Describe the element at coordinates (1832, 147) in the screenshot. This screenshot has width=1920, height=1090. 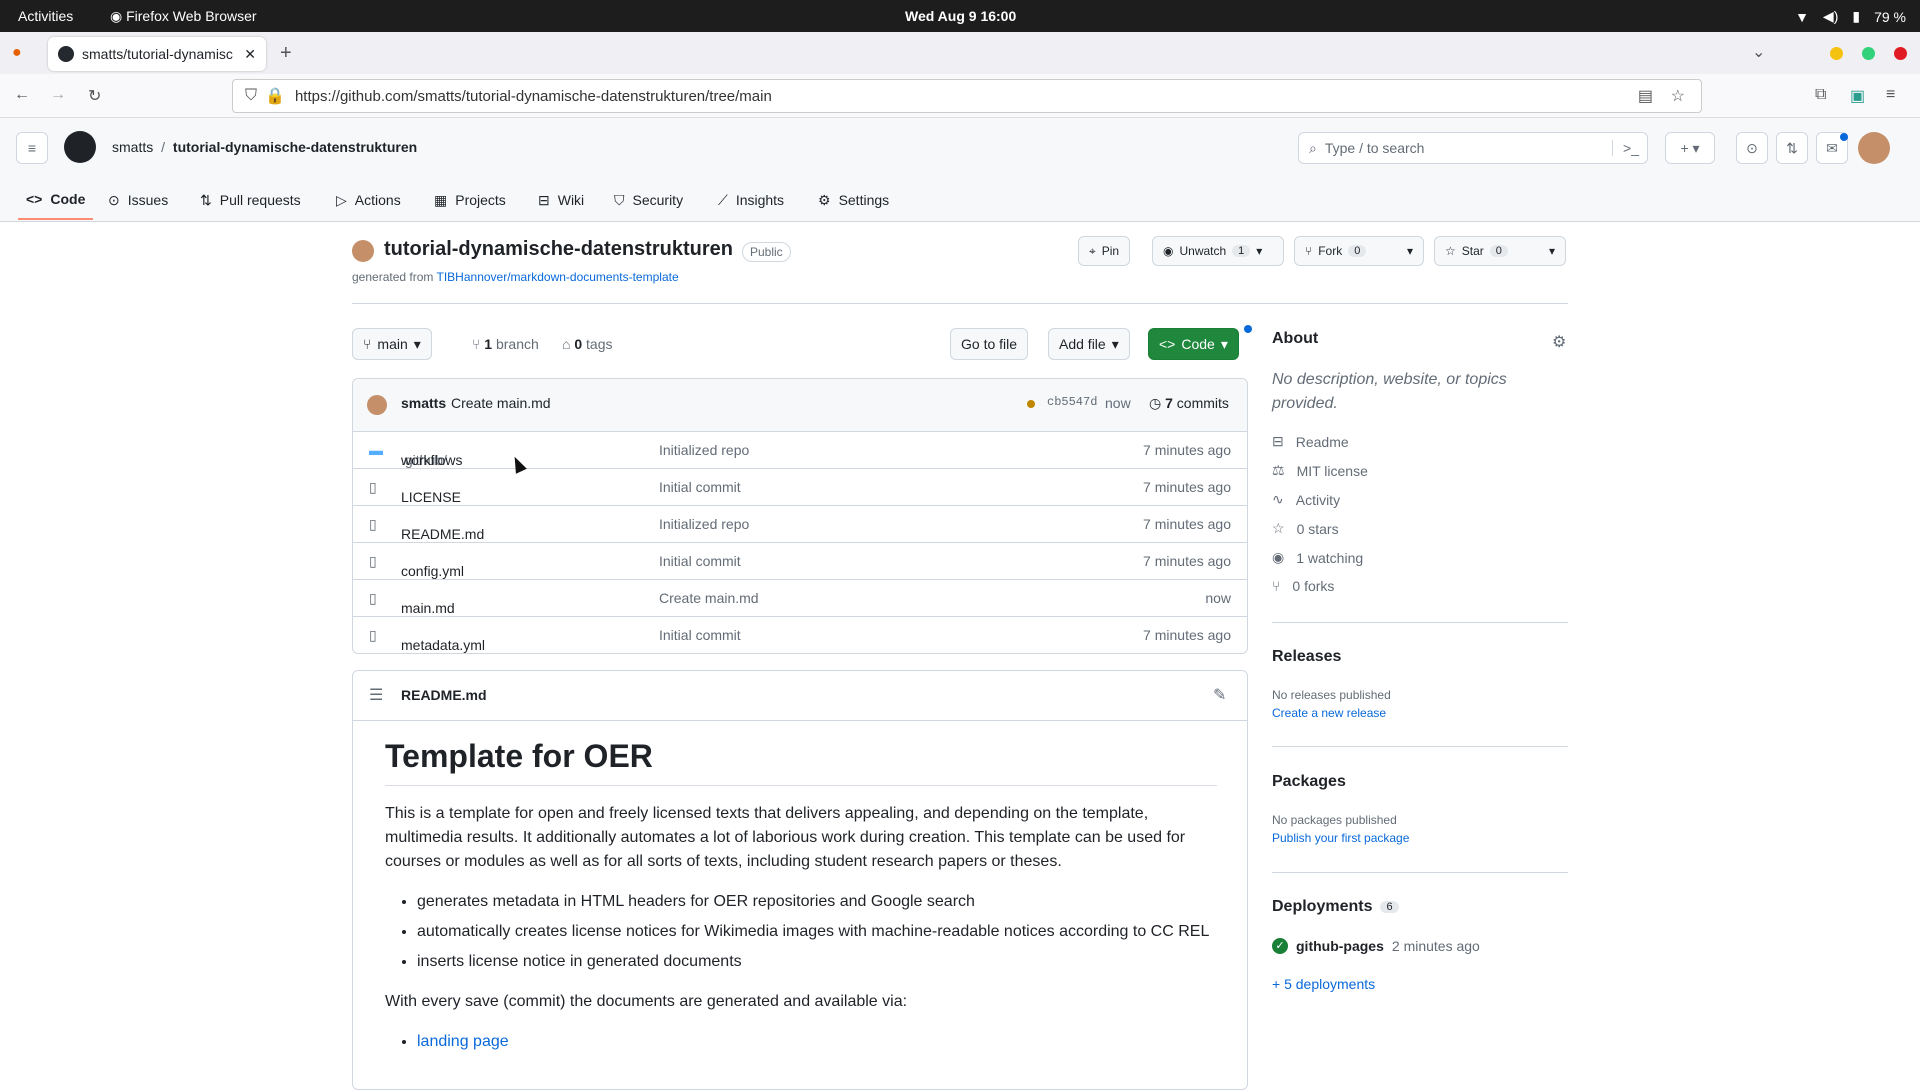
I see `inbox-icon: ✉` at that location.